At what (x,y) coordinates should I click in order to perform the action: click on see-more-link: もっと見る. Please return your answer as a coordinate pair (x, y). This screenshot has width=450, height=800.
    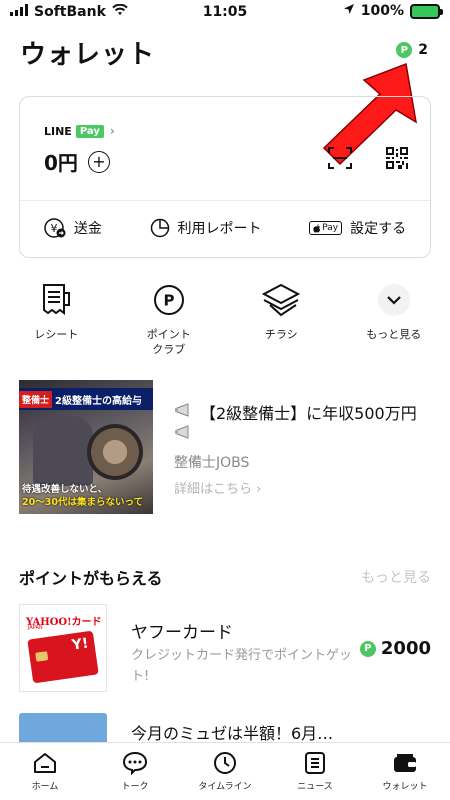
    Looking at the image, I should click on (396, 577).